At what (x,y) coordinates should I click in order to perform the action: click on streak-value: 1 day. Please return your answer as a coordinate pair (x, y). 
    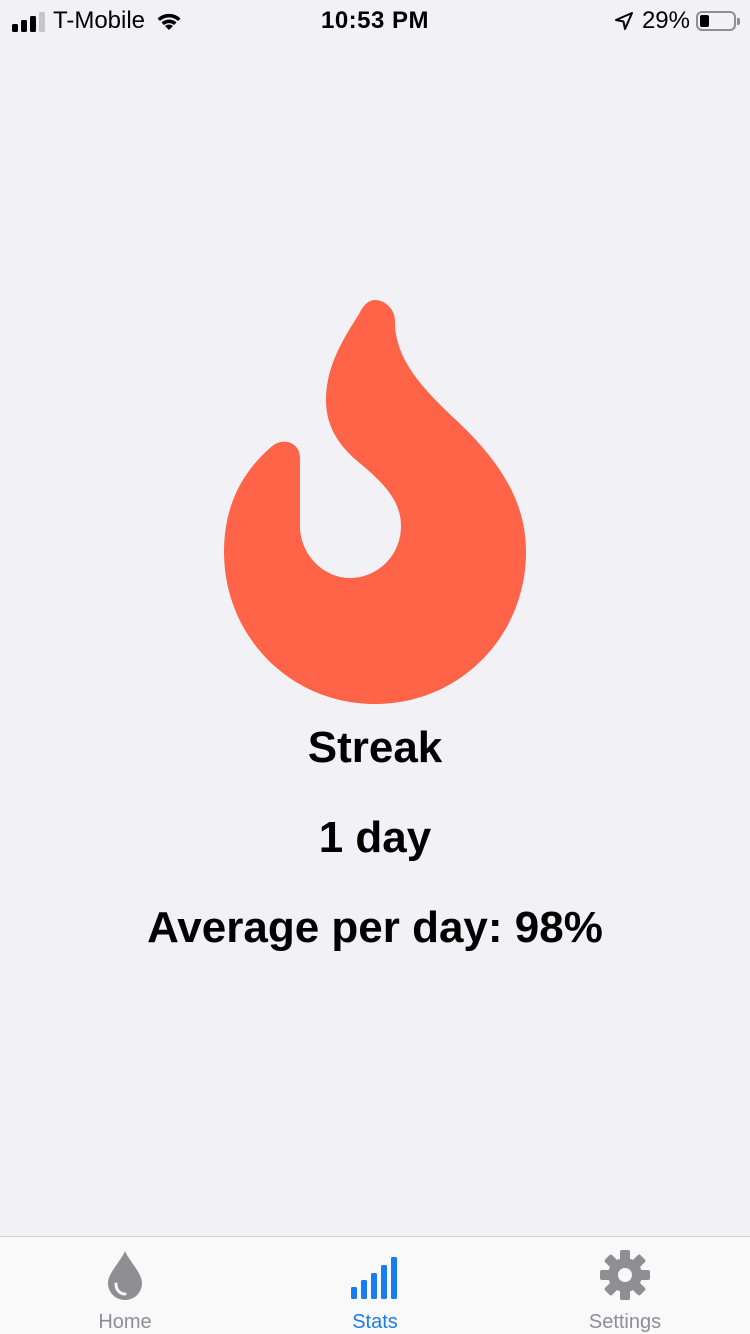
    Looking at the image, I should click on (375, 837).